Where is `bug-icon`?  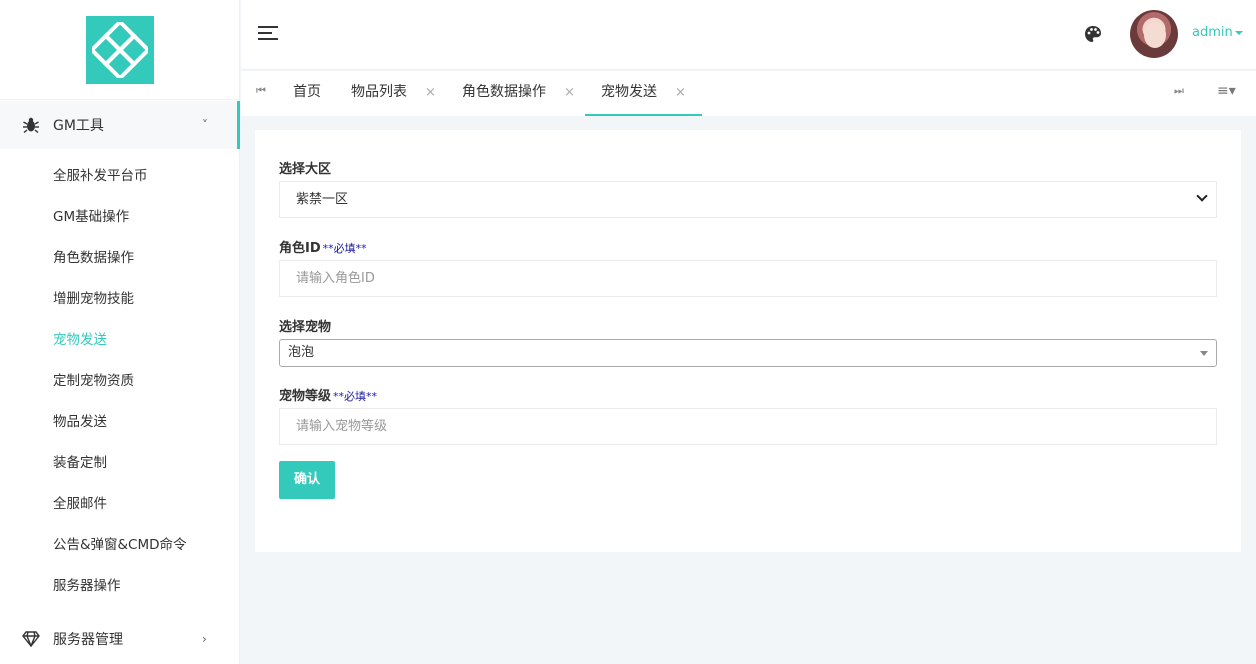 bug-icon is located at coordinates (31, 125).